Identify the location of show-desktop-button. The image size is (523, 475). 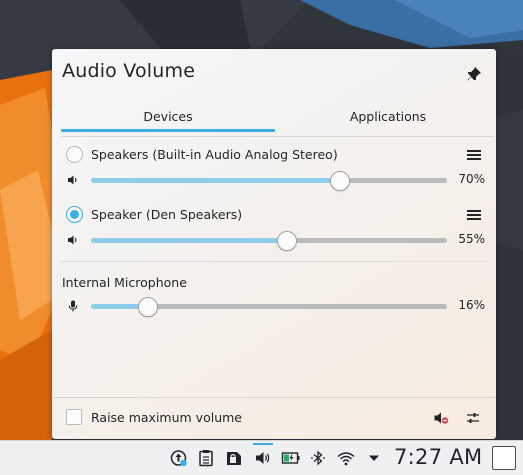
(504, 458).